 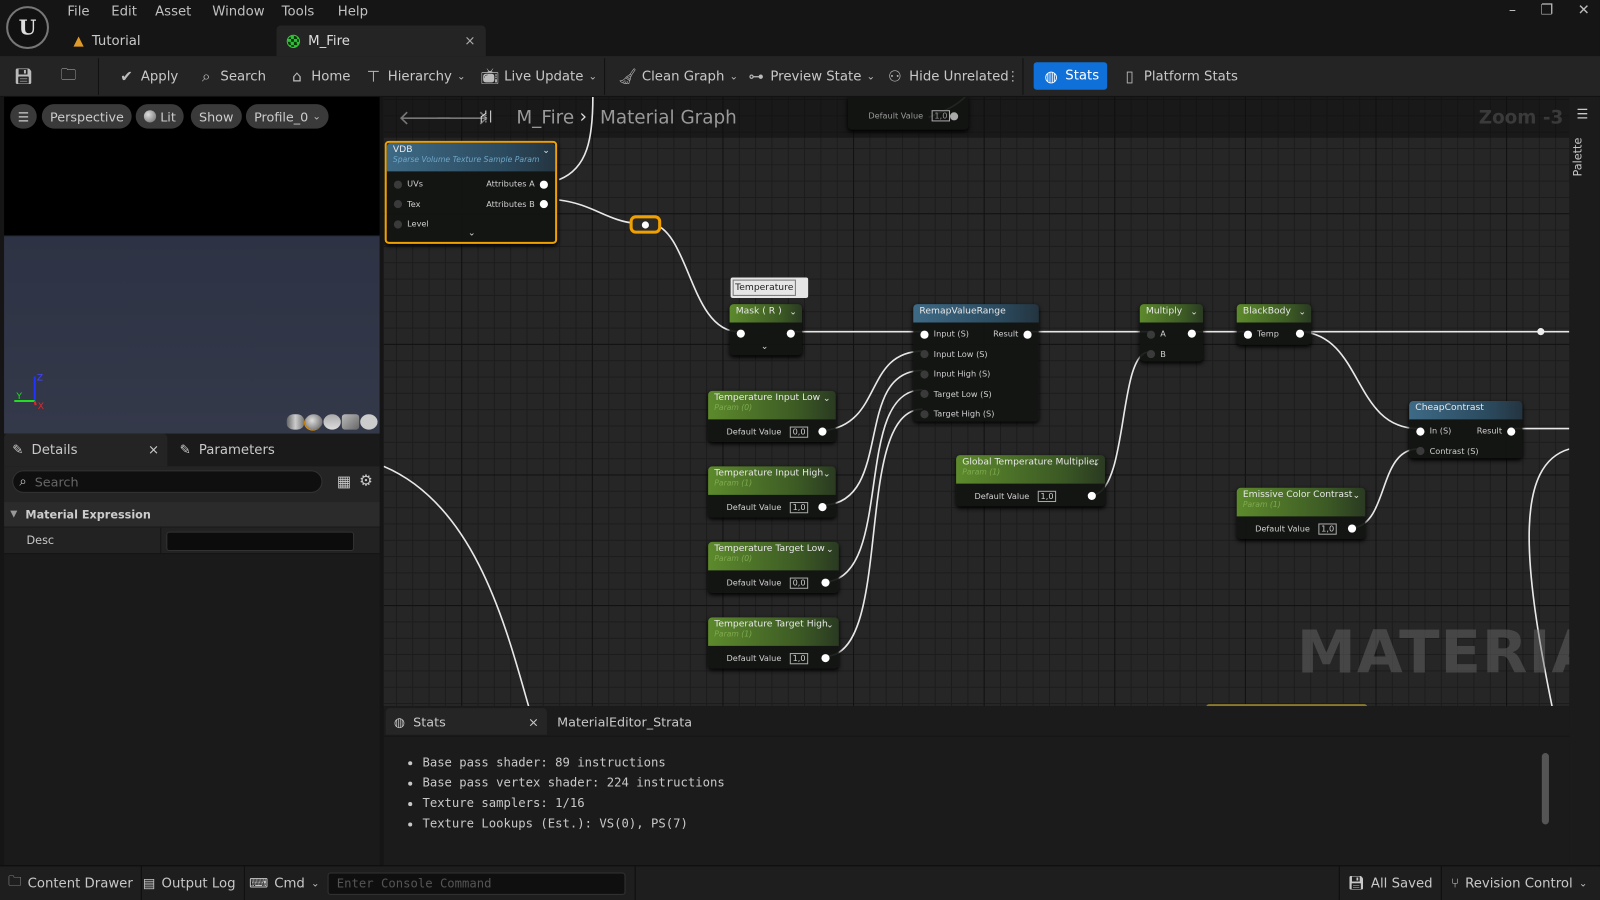 What do you see at coordinates (192, 265) in the screenshot?
I see `preview-viewport: ☰ Perspective Lit Show Profile_0 ⌄ Z Y X` at bounding box center [192, 265].